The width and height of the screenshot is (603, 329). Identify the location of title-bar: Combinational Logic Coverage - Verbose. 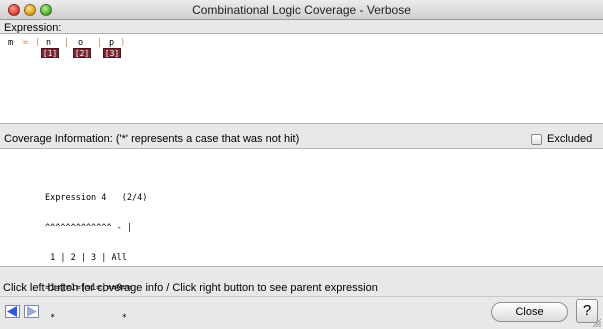
(301, 10).